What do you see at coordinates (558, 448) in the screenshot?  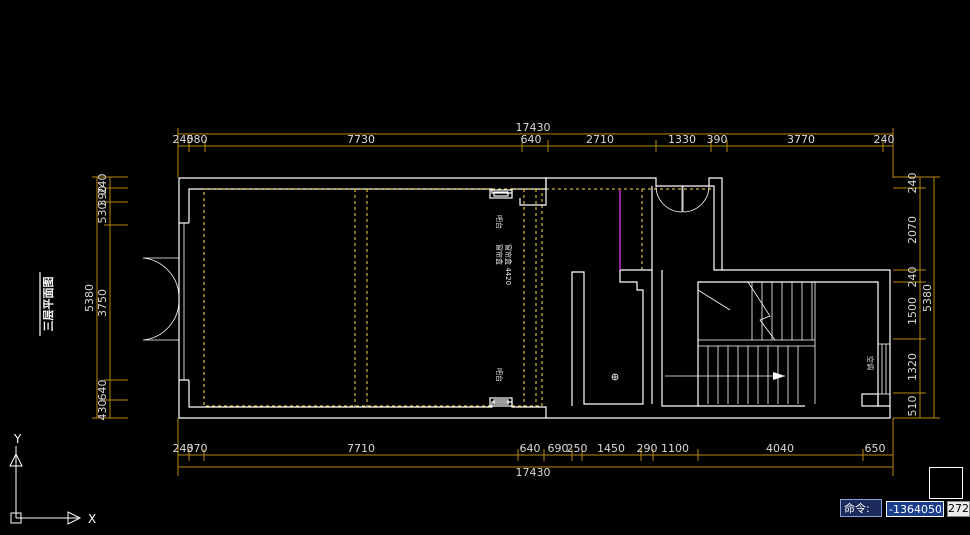 I see `bottom-dim-5: 690` at bounding box center [558, 448].